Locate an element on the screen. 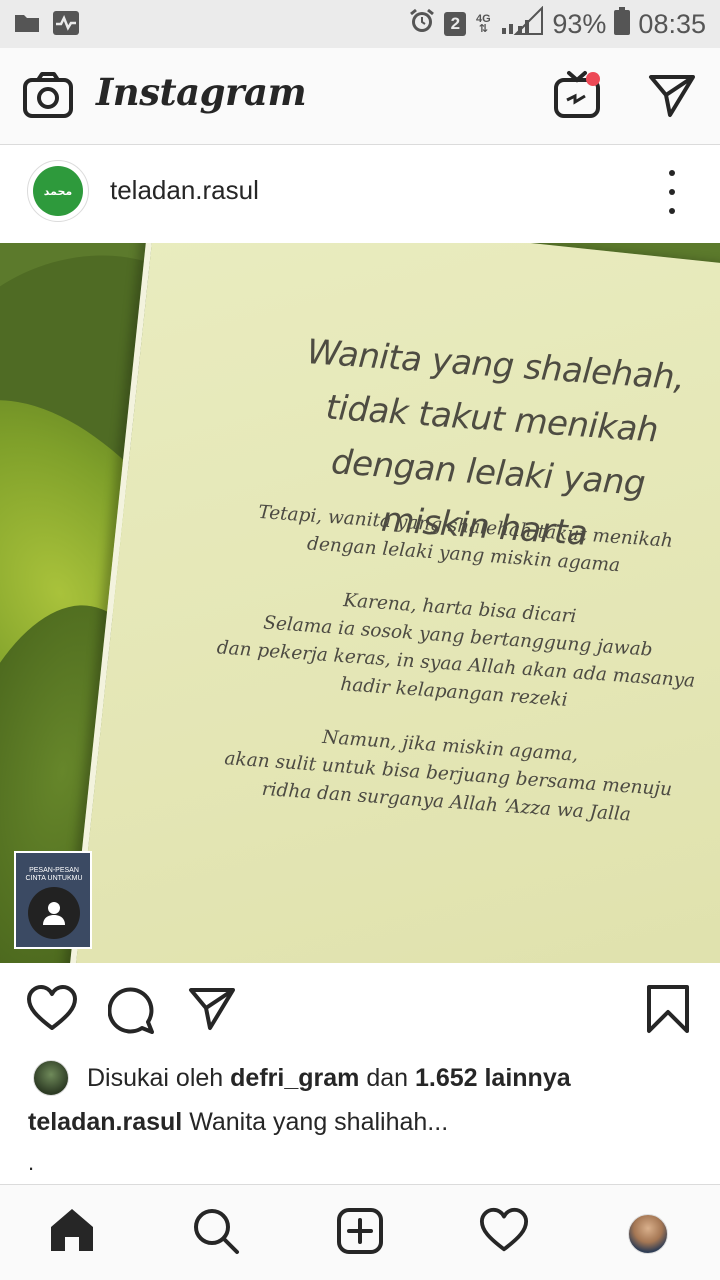  comment-icon is located at coordinates (131, 1012).